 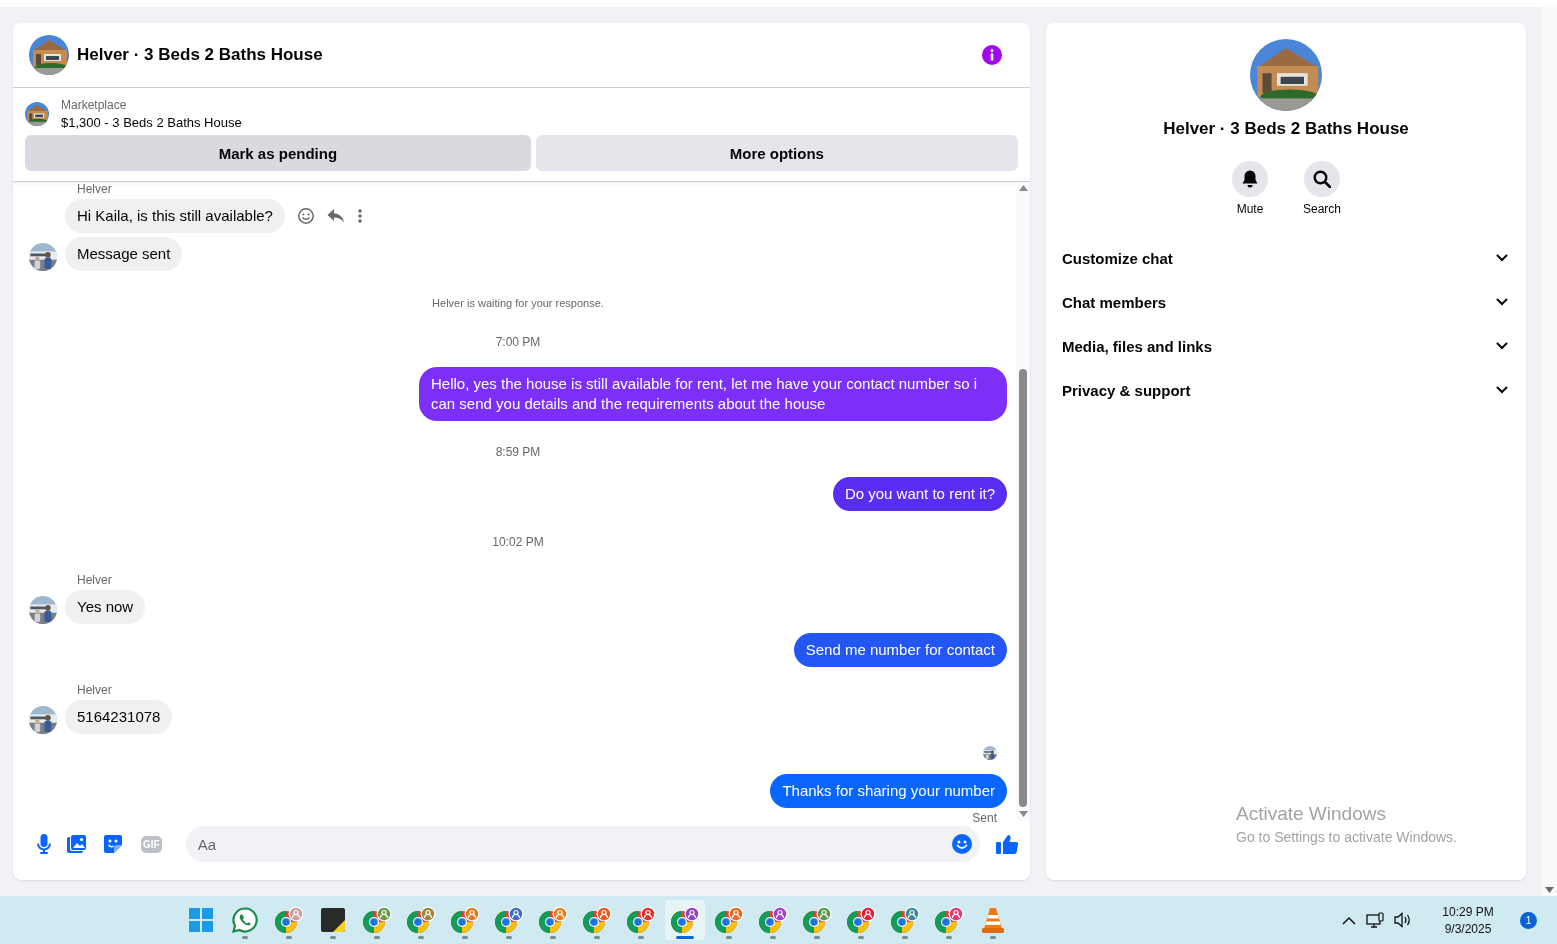 What do you see at coordinates (77, 844) in the screenshot?
I see `photo-icon` at bounding box center [77, 844].